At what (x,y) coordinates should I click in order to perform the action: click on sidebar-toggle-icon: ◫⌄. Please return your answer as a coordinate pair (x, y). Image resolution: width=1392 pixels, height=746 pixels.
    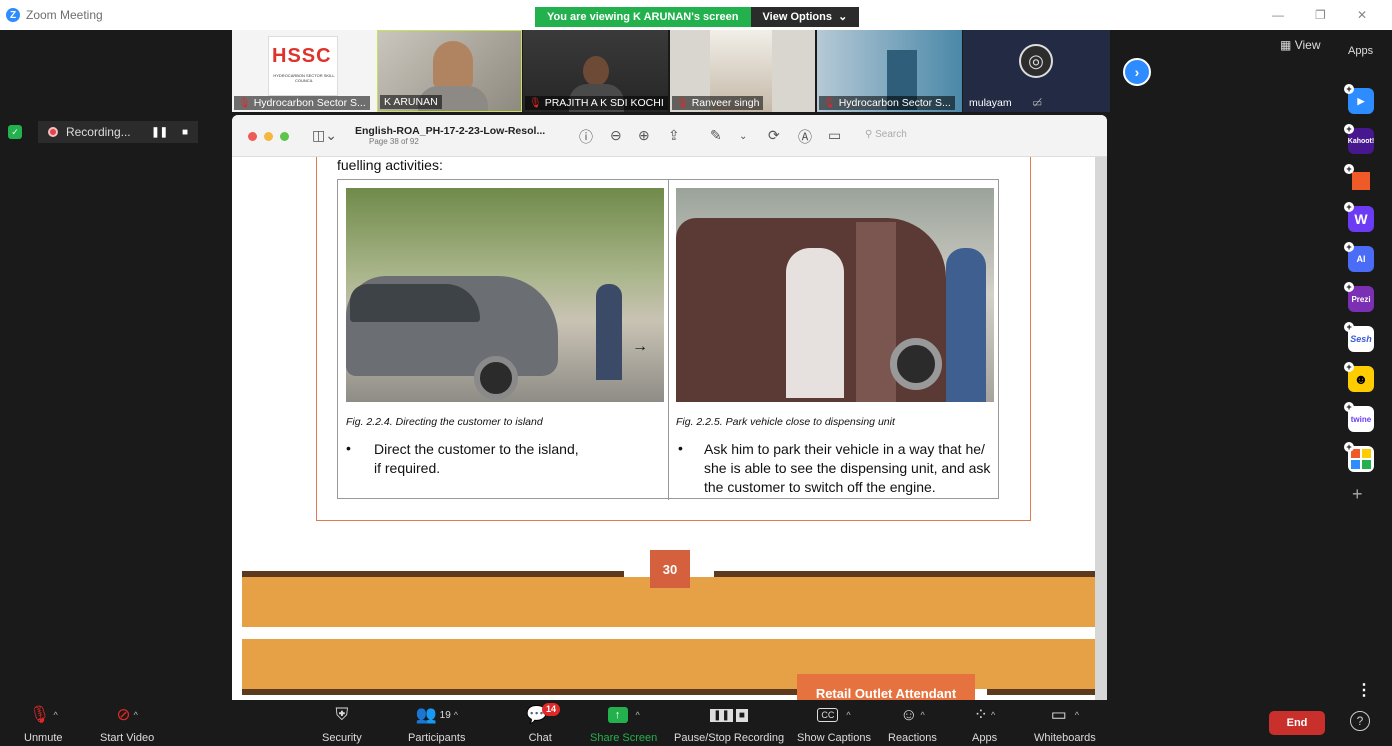
    Looking at the image, I should click on (324, 135).